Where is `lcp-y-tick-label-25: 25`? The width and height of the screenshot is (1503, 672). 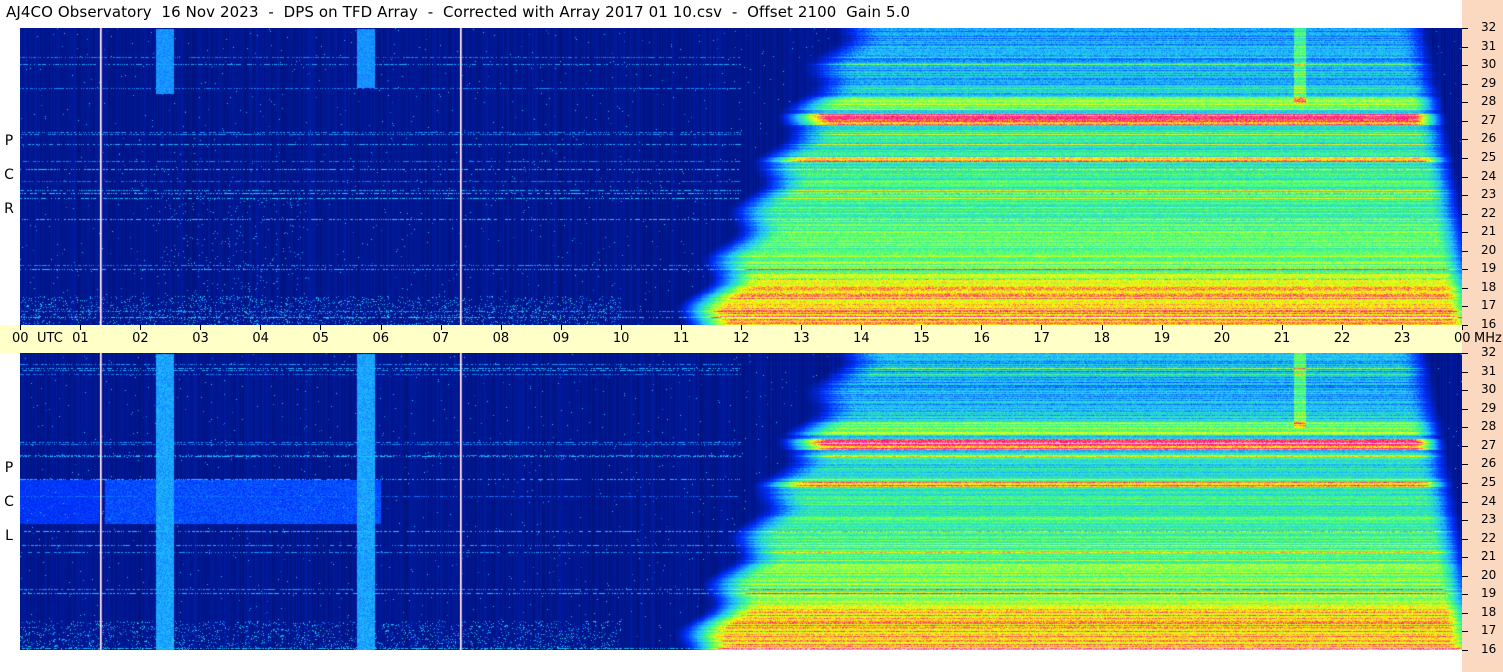 lcp-y-tick-label-25: 25 is located at coordinates (1489, 481).